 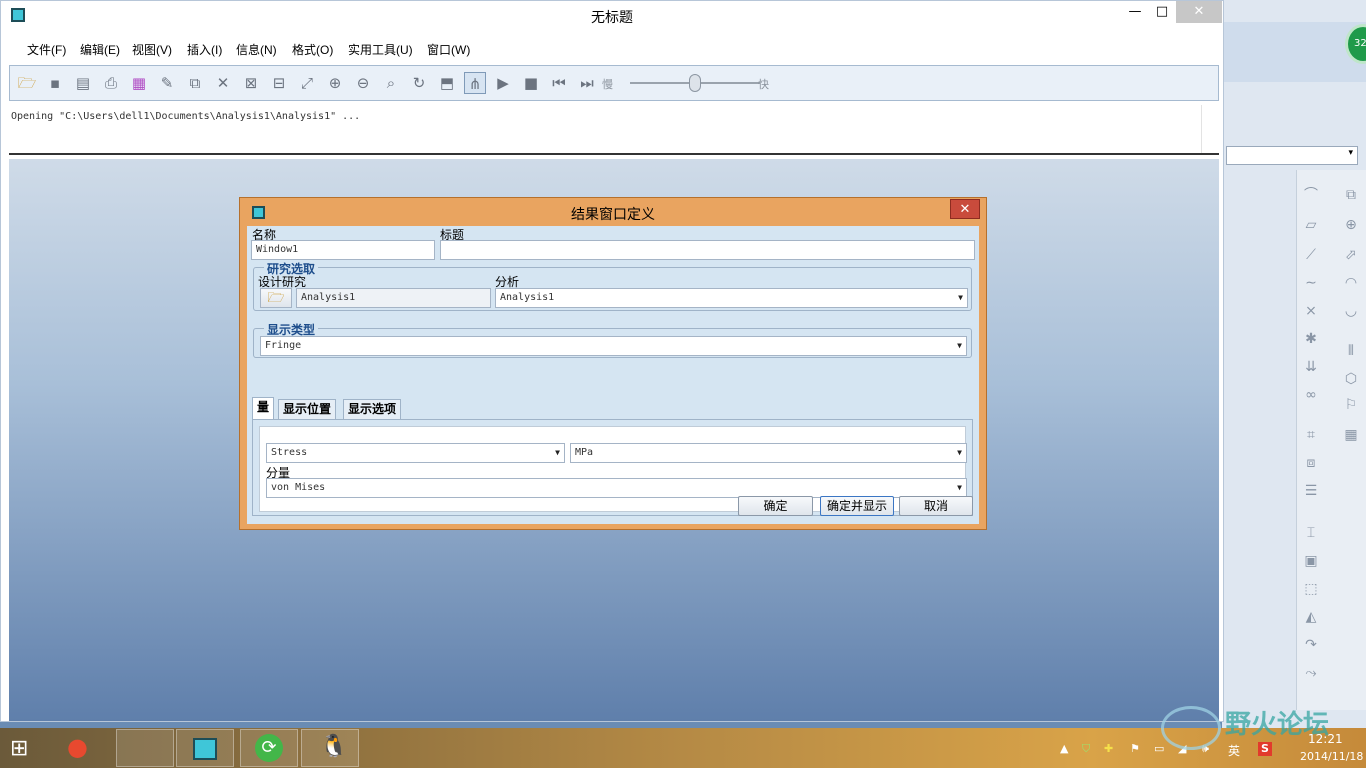 I want to click on solid-icon: ◭, so click(x=1311, y=617).